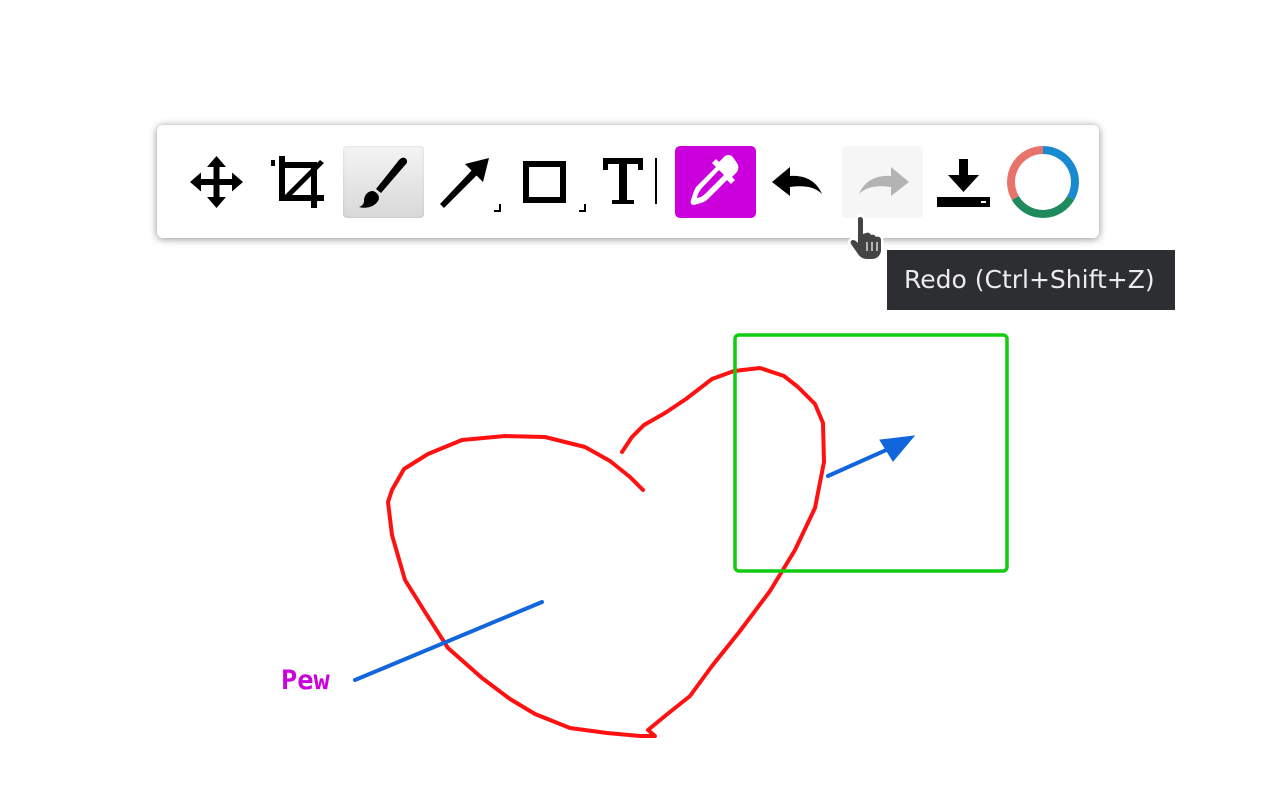  I want to click on undo-icon, so click(797, 181).